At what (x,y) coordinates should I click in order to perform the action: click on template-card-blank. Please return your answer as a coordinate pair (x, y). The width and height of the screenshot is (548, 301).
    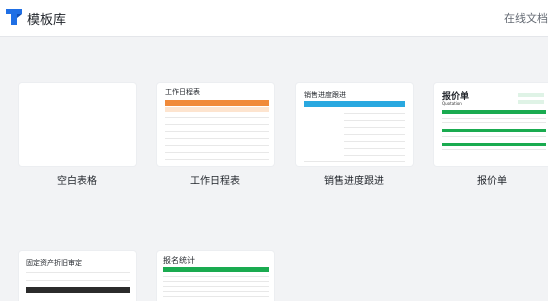
    Looking at the image, I should click on (77, 124).